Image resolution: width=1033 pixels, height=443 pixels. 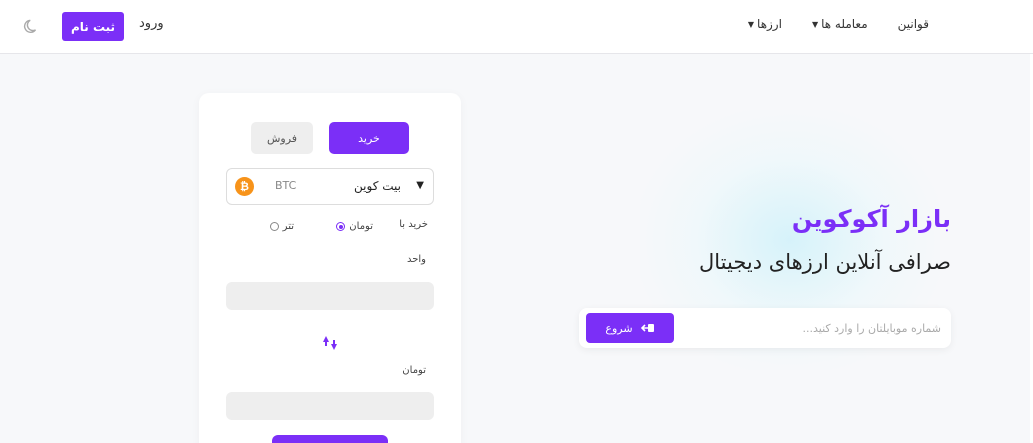 What do you see at coordinates (825, 262) in the screenshot?
I see `hero-subtitle: صرافی آنلاین ارزهای دیجیتال` at bounding box center [825, 262].